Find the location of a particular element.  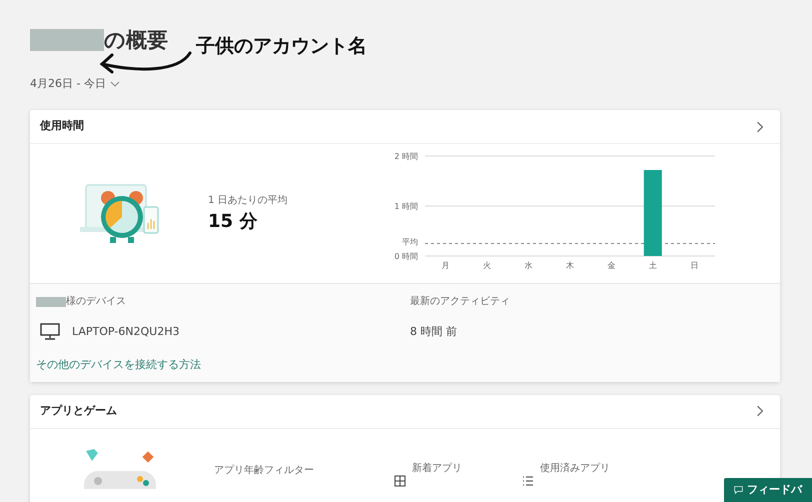

used-apps-label: 使用済みアプリ is located at coordinates (575, 469).